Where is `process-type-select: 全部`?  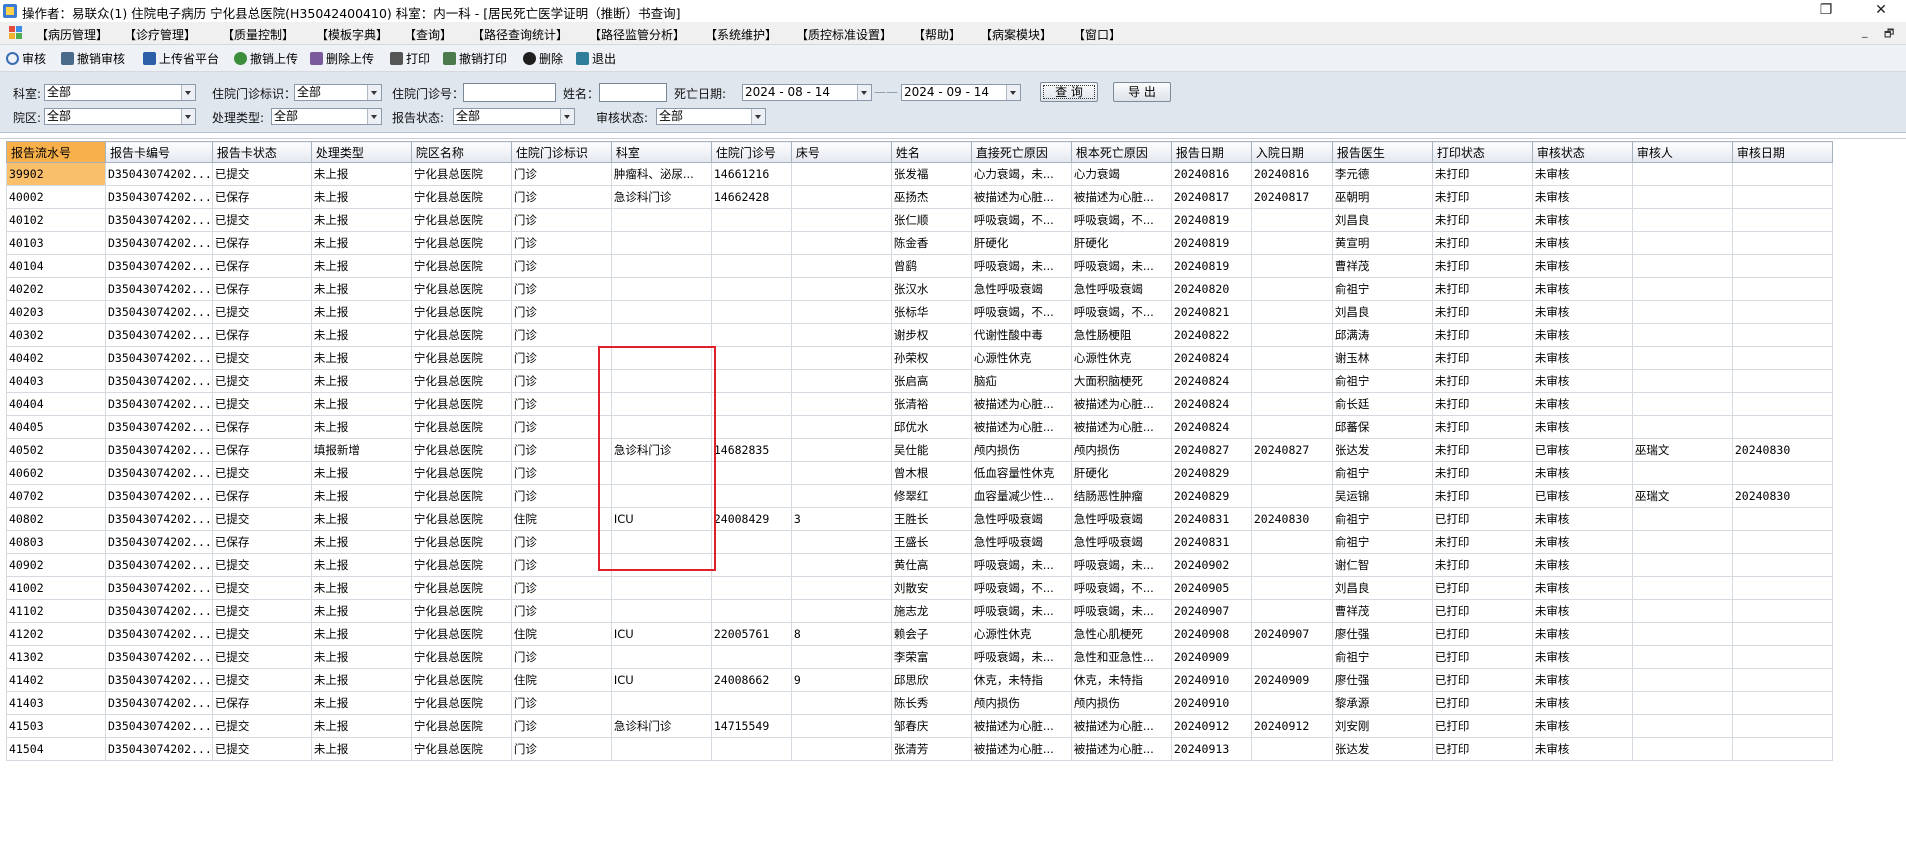 process-type-select: 全部 is located at coordinates (326, 116).